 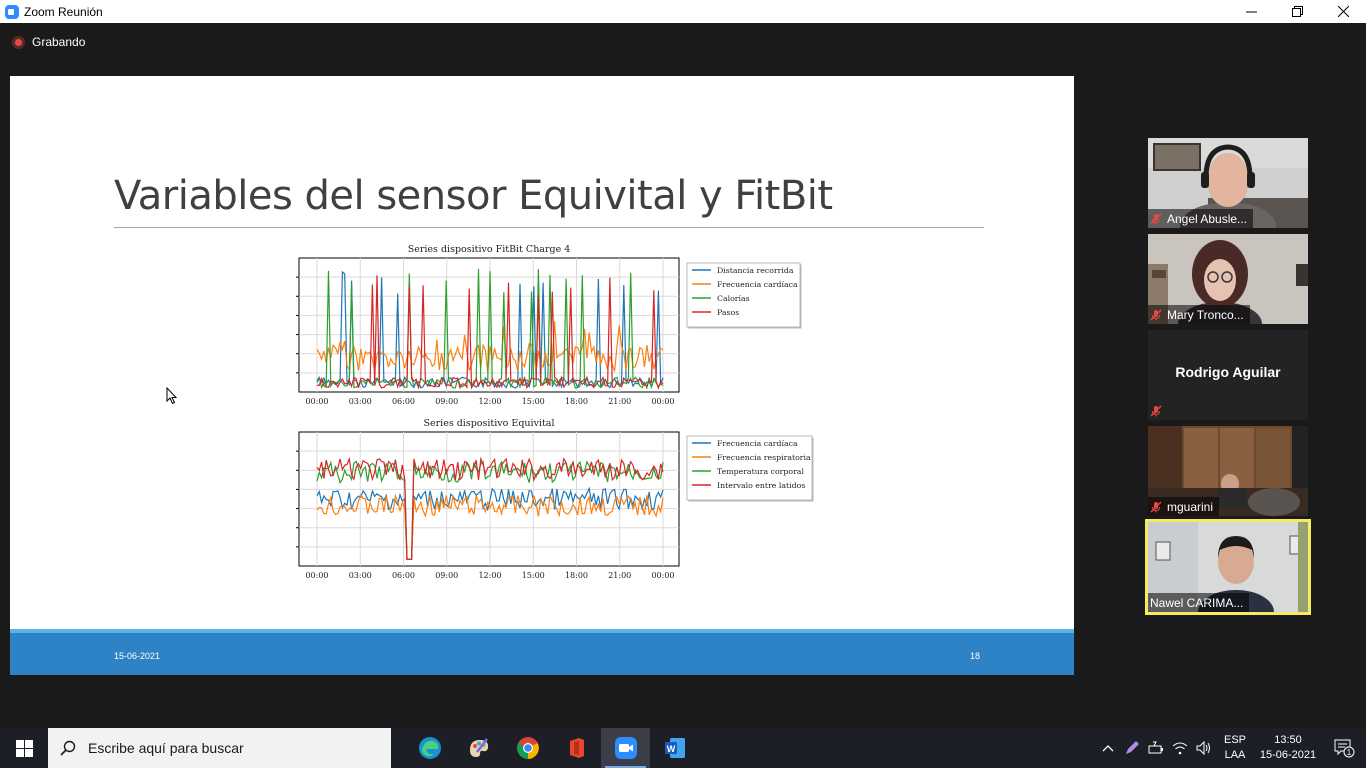 What do you see at coordinates (59, 42) in the screenshot?
I see `recording-label: Grabando` at bounding box center [59, 42].